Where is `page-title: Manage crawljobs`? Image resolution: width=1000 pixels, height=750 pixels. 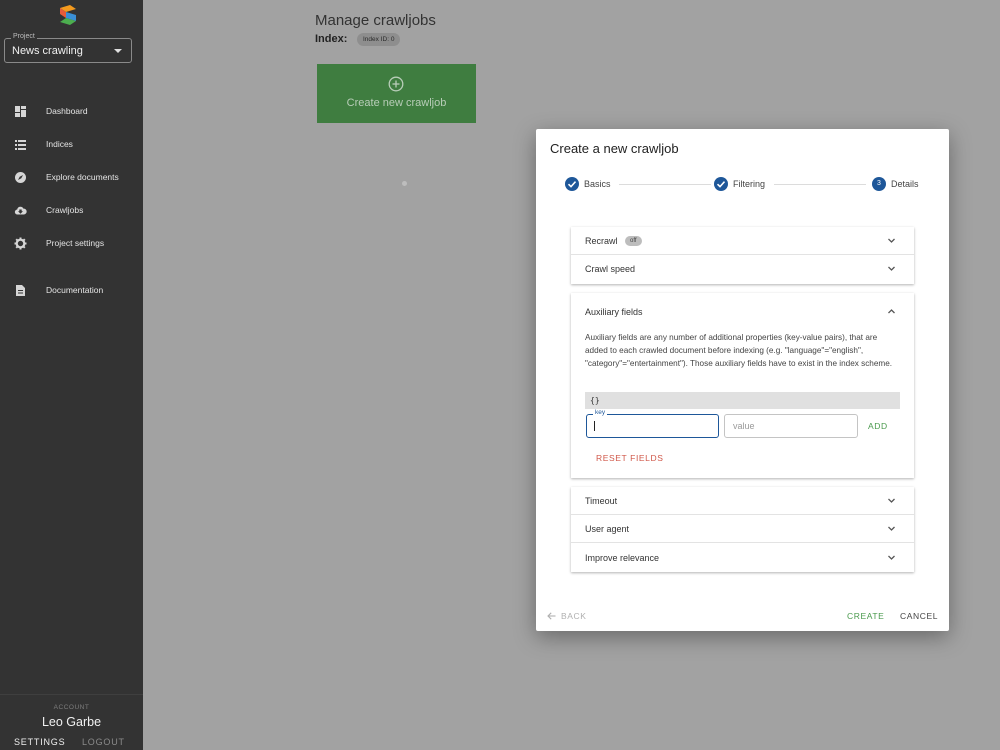
page-title: Manage crawljobs is located at coordinates (375, 20).